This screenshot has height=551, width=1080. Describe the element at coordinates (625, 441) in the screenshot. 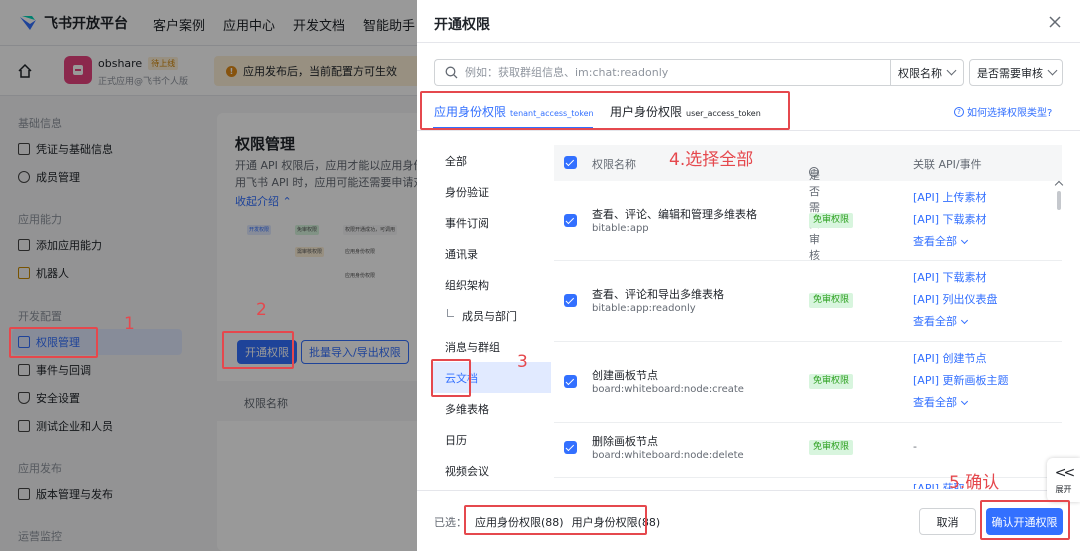

I see `permission-name: 删除画板节点` at that location.